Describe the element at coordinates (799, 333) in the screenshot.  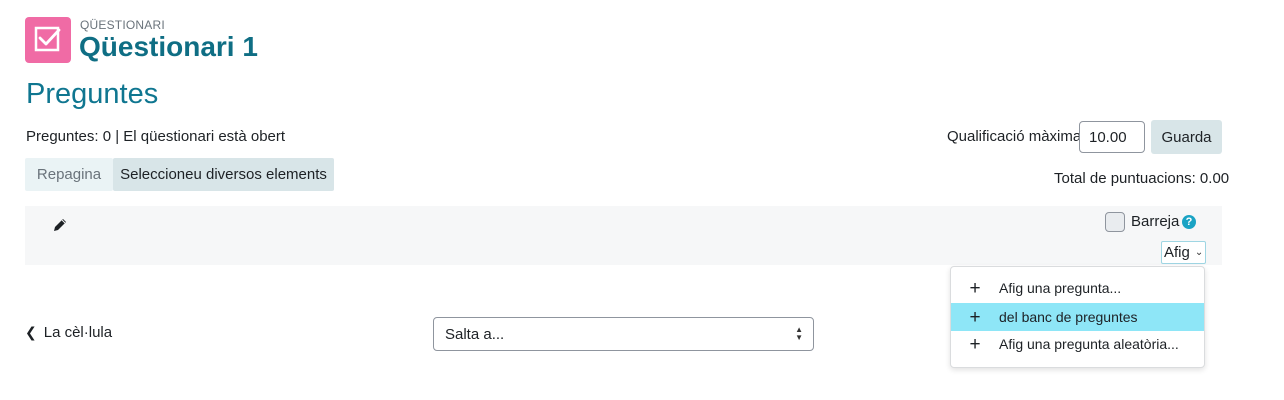
I see `select-arrows-icon: ▲ ▼` at that location.